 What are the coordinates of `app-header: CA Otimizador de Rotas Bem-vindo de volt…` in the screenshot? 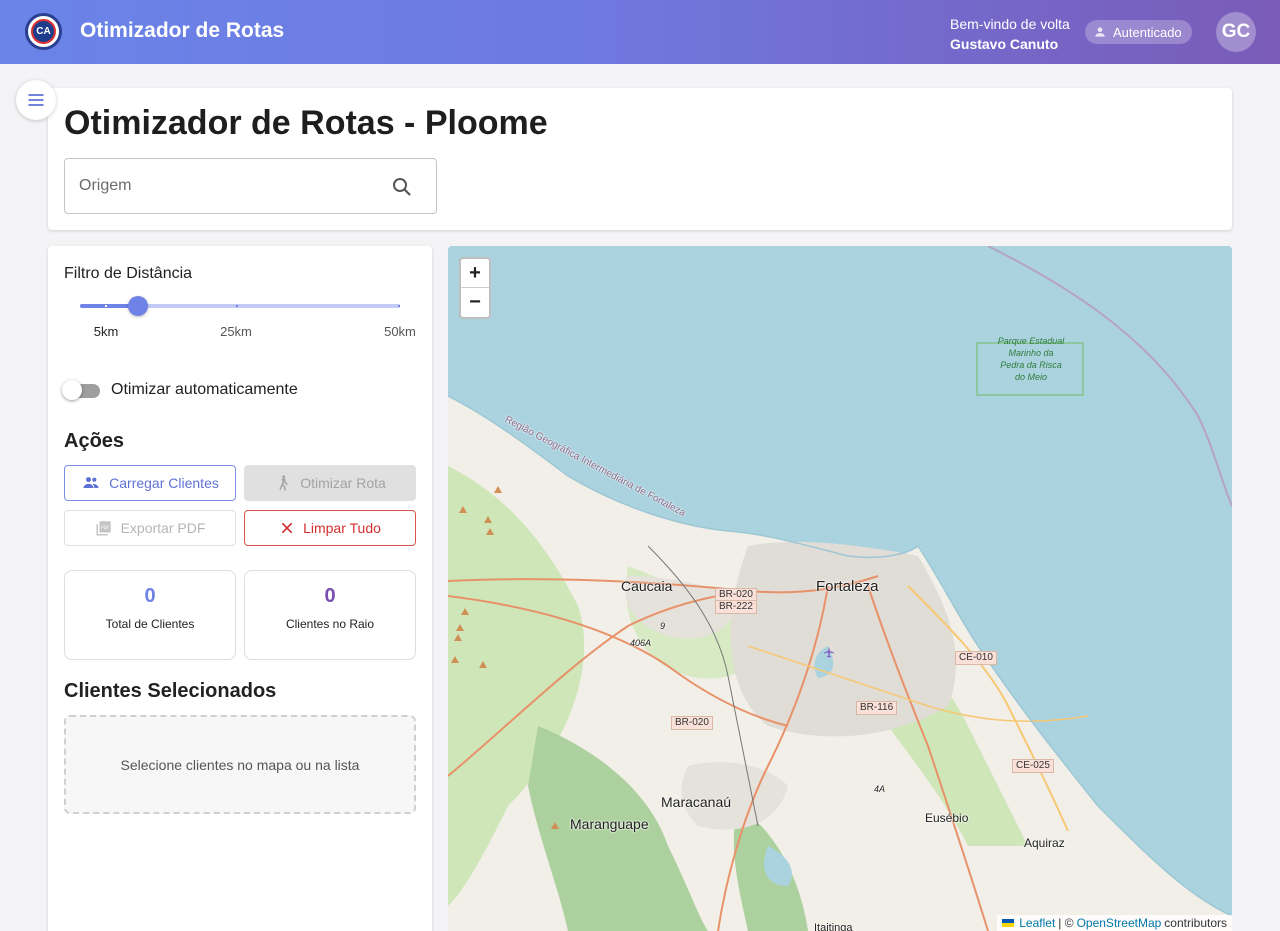 It's located at (640, 32).